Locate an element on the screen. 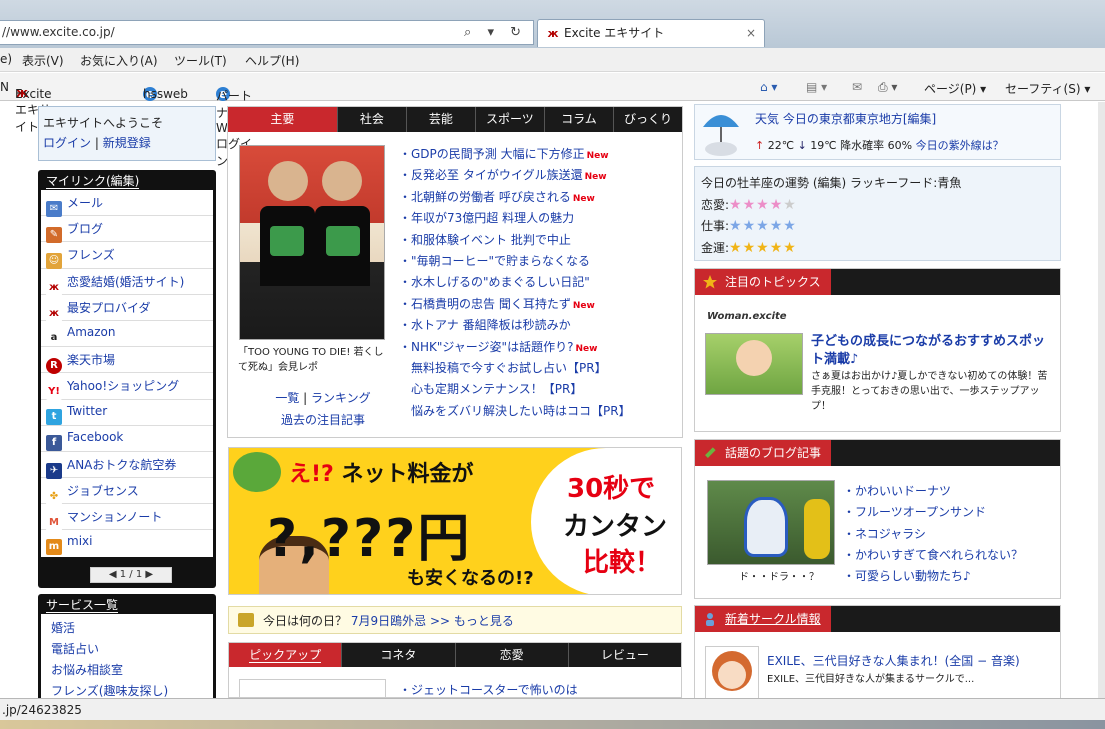 Image resolution: width=1105 pixels, height=729 pixels. headline-item: 悩みをズバリ解決したい時はココ【PR】 is located at coordinates (539, 412).